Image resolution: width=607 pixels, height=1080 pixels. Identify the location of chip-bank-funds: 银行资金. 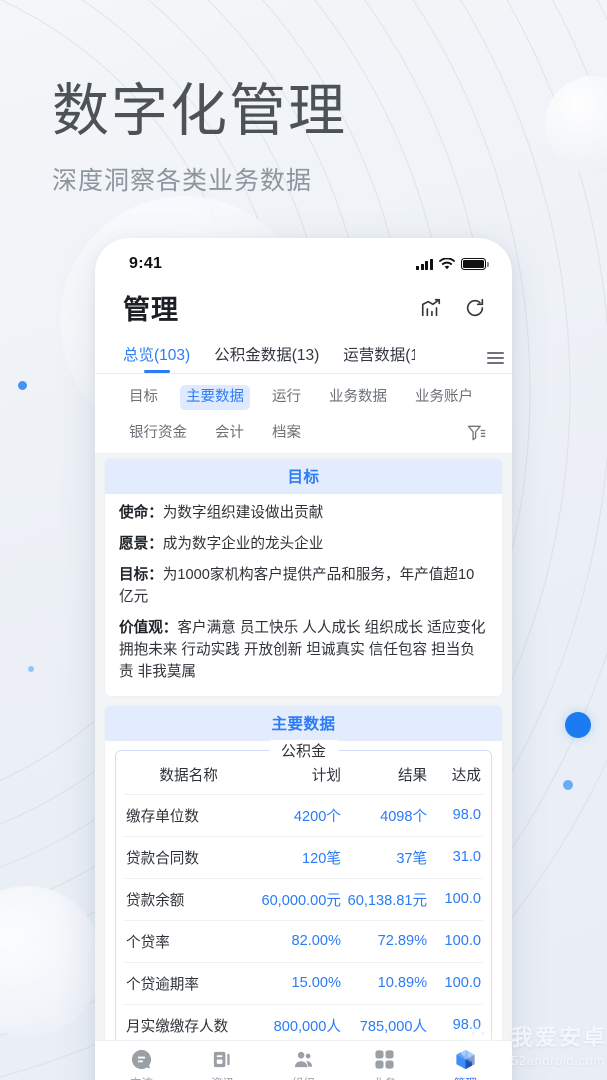
(158, 433).